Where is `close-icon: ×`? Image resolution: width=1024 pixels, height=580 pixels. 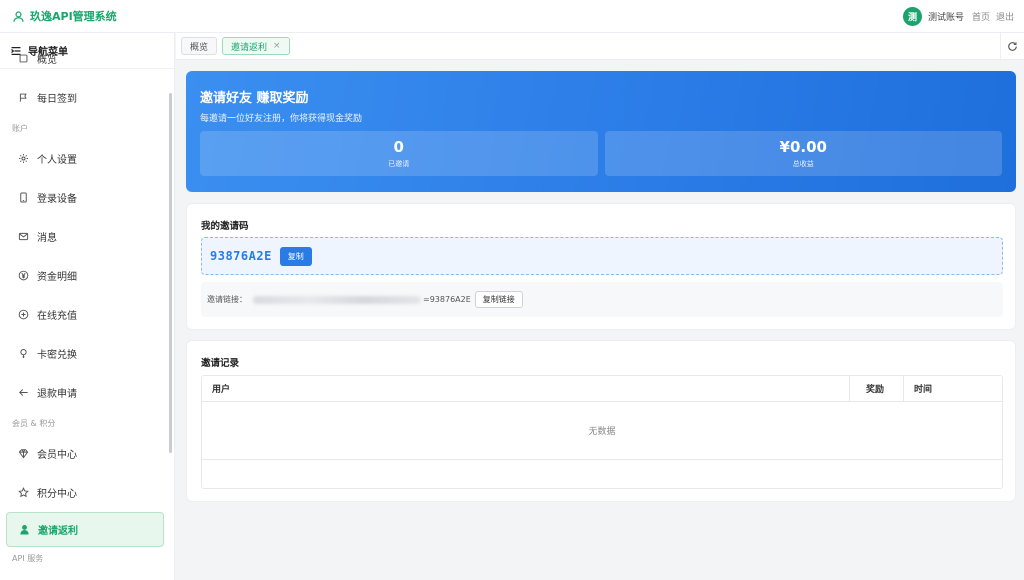
close-icon: × is located at coordinates (277, 46).